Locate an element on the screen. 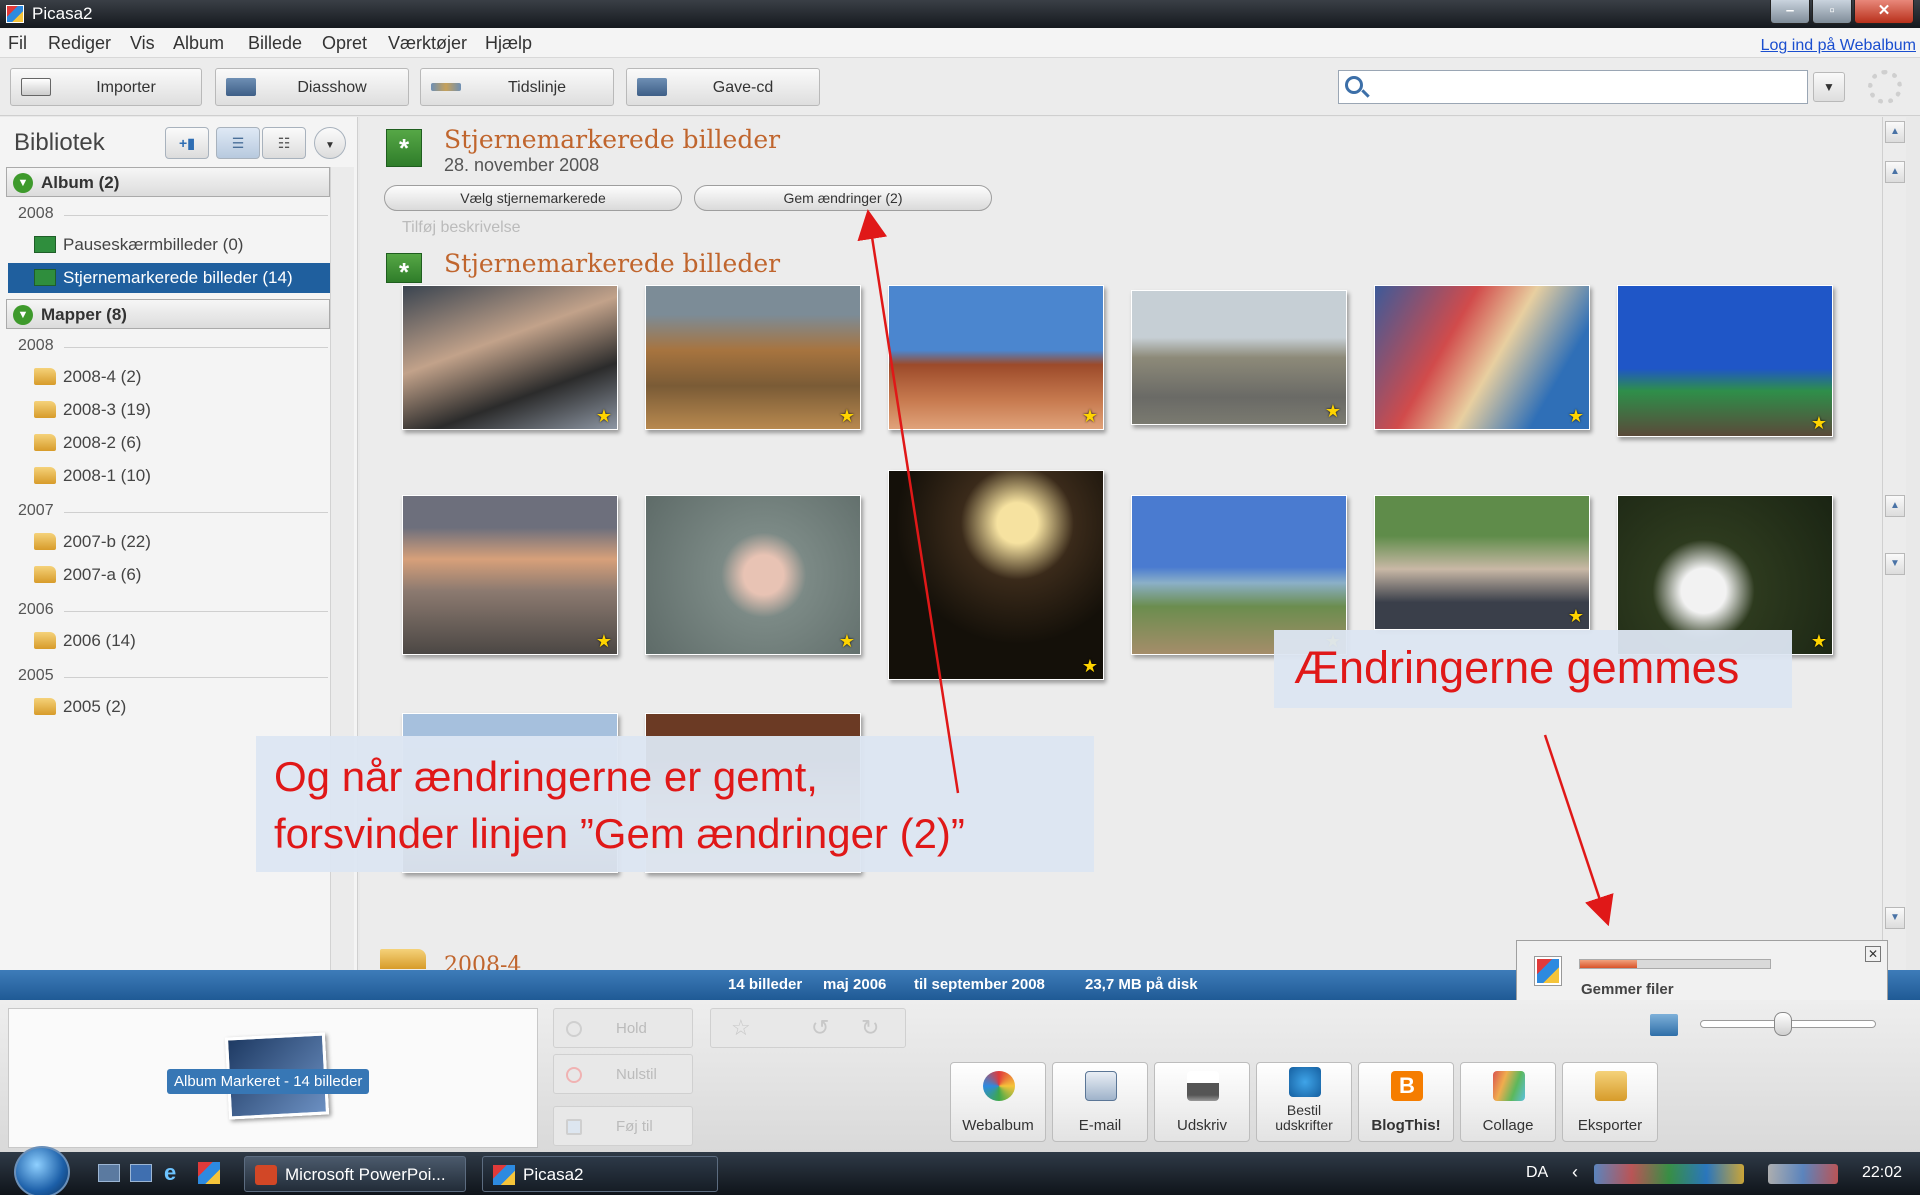 This screenshot has height=1195, width=1920. album-section-header: ▼ Album (2) is located at coordinates (168, 182).